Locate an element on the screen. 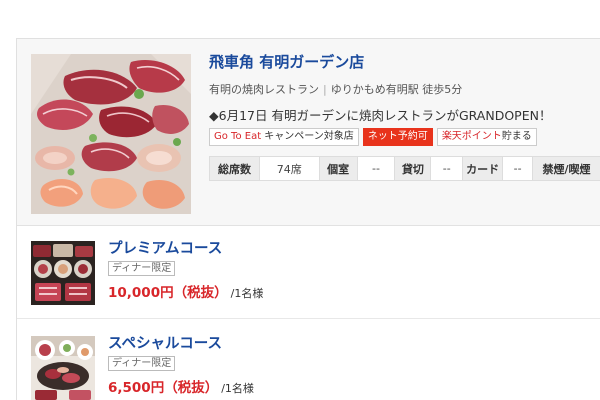  course-name-link: プレミアムコース is located at coordinates (165, 247).